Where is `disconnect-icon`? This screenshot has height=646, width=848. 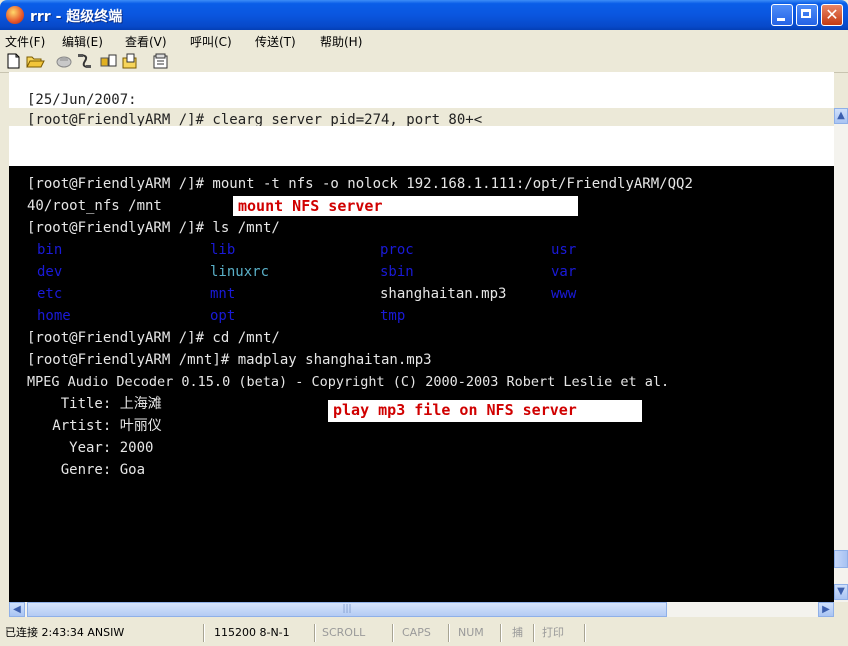
disconnect-icon is located at coordinates (64, 61).